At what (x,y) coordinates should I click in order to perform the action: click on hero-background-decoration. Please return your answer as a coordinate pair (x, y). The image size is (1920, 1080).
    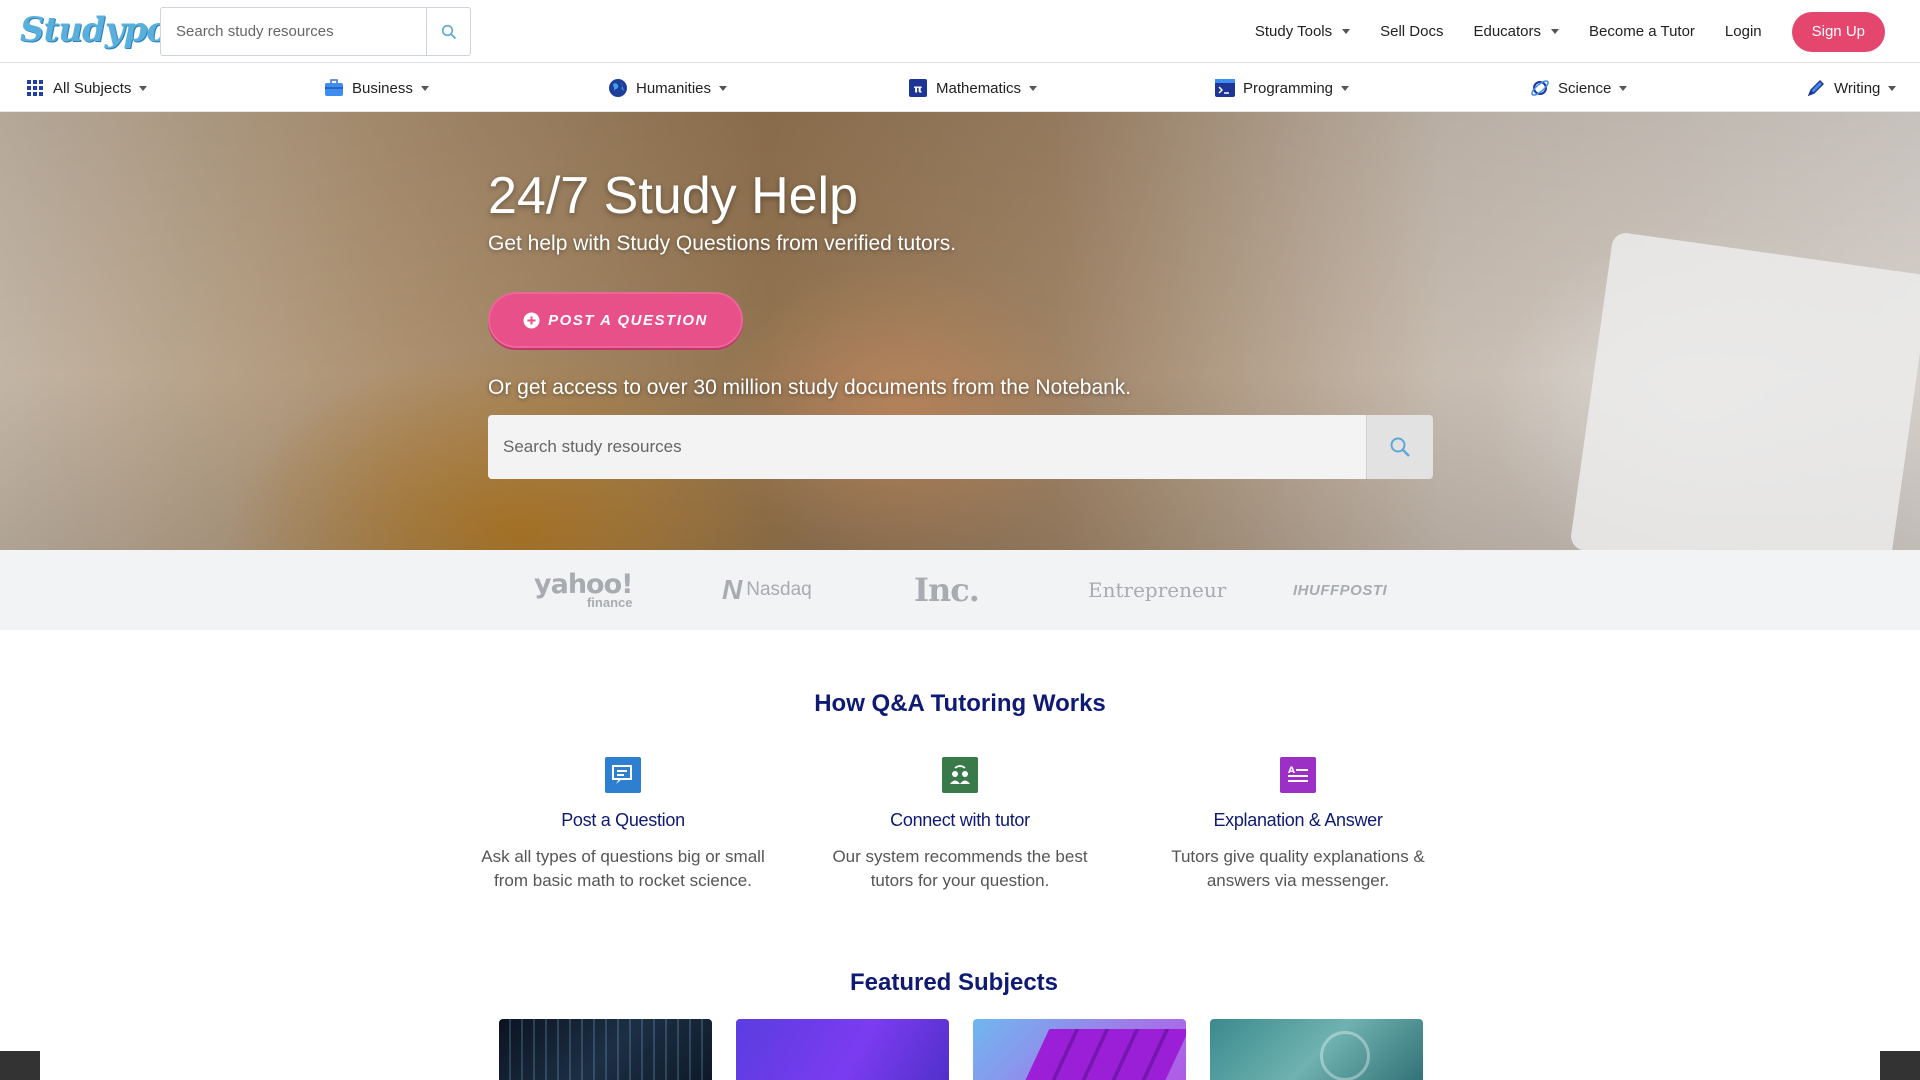
    Looking at the image, I should click on (1744, 390).